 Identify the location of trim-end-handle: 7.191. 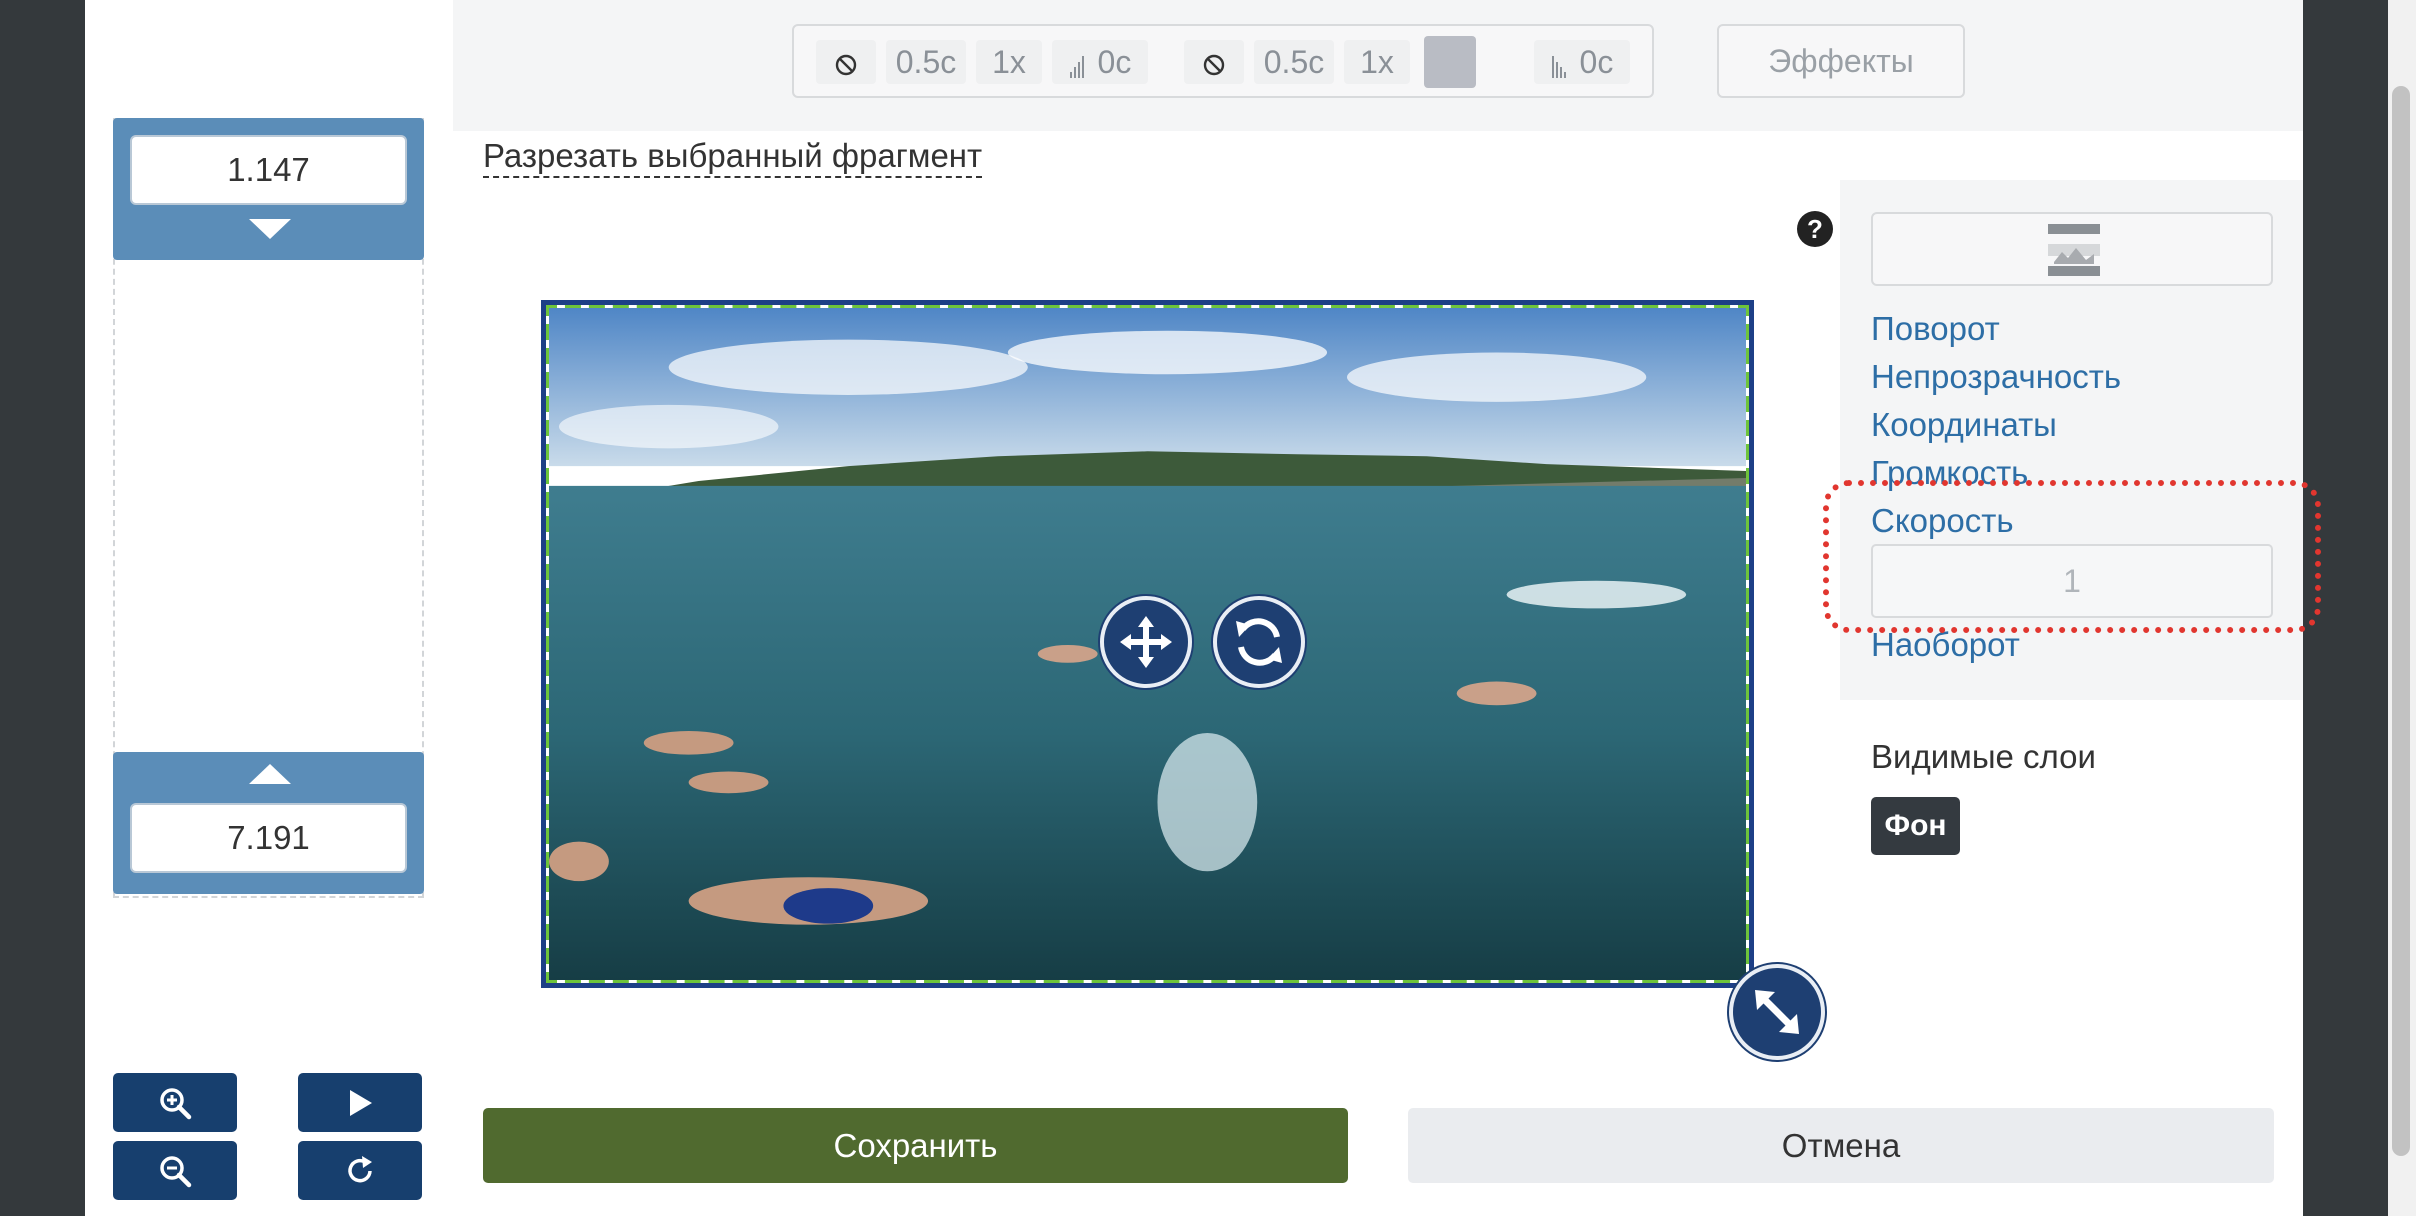
(268, 823).